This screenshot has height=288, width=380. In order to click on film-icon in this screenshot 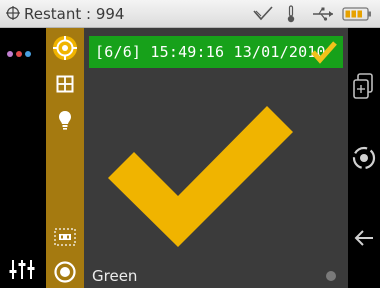, I will do `click(65, 237)`.